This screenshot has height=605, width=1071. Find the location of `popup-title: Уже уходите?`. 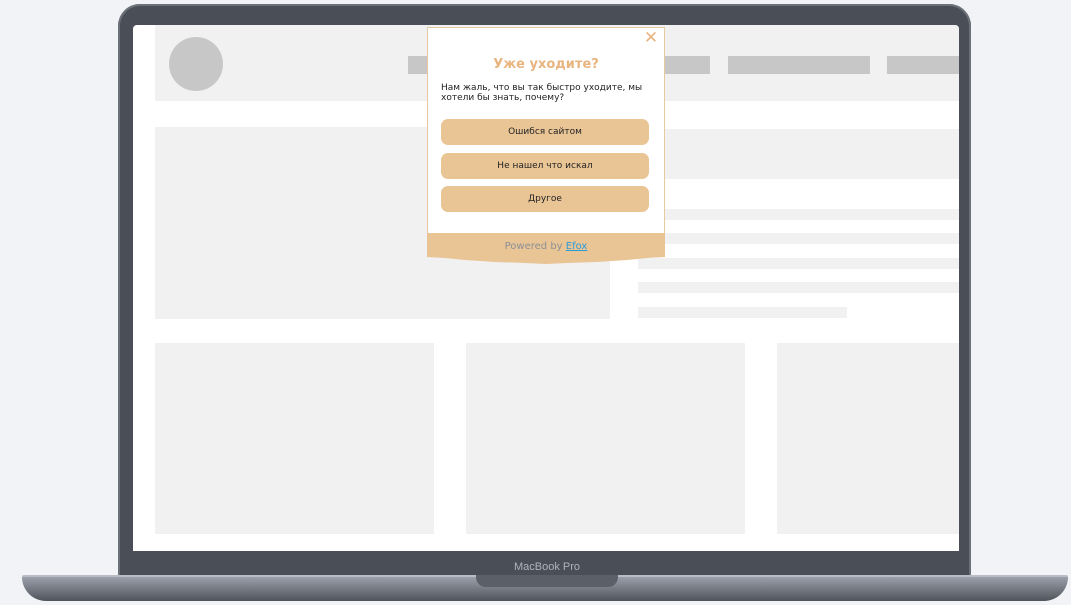

popup-title: Уже уходите? is located at coordinates (546, 64).